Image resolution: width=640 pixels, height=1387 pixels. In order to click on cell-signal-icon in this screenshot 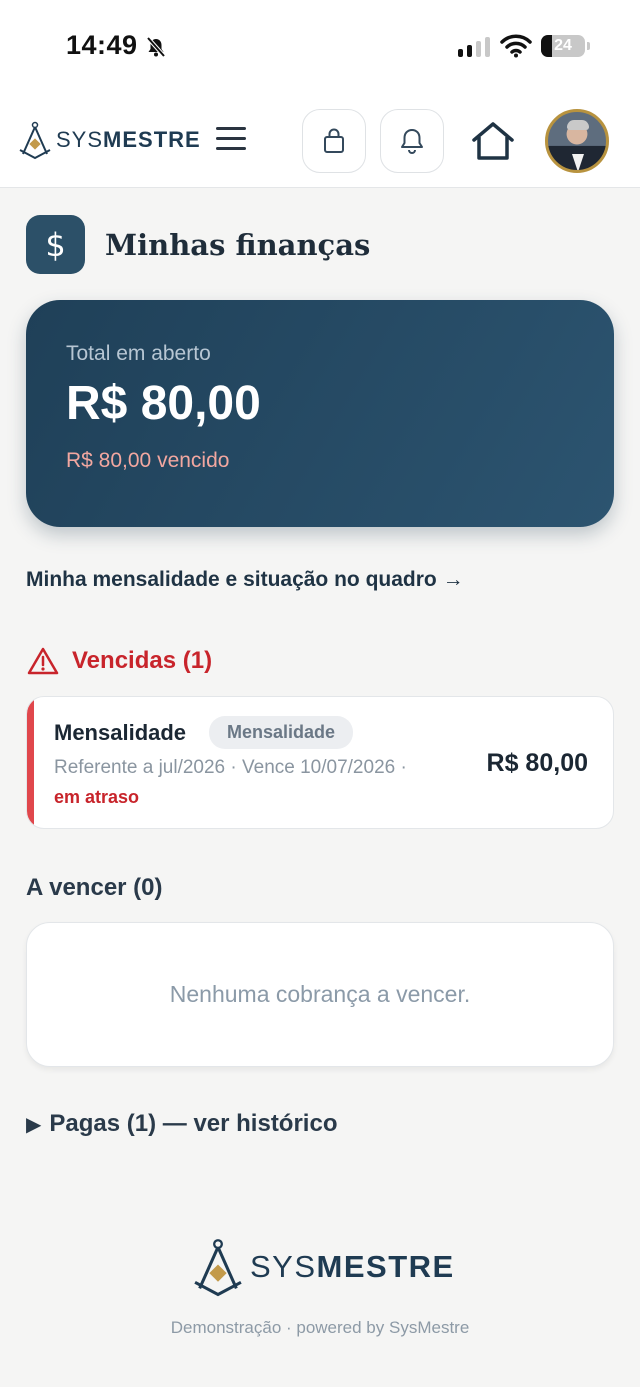, I will do `click(474, 47)`.